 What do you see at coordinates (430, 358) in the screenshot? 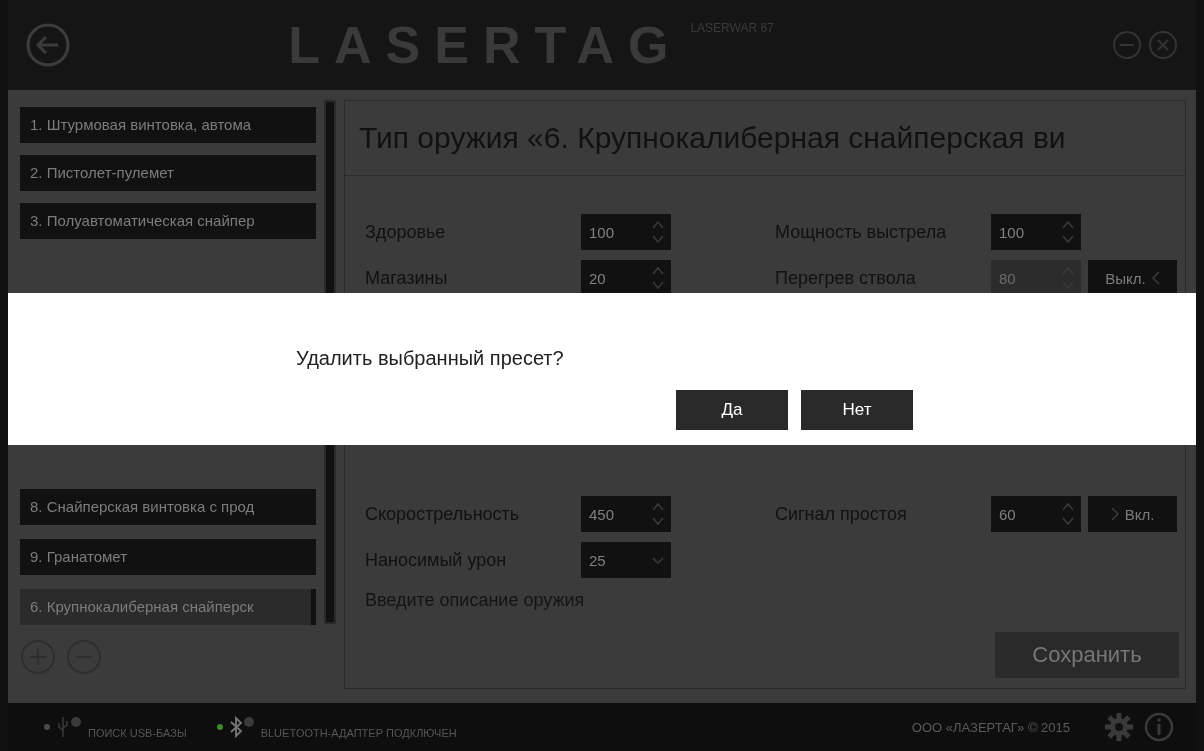
I see `dialog-message: Удалить выбранный пресет?` at bounding box center [430, 358].